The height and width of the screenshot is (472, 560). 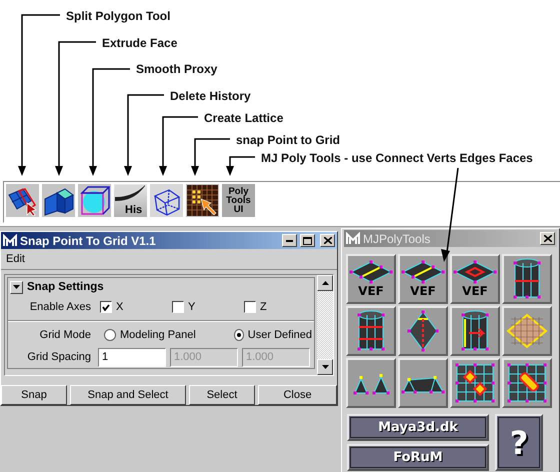 What do you see at coordinates (222, 395) in the screenshot?
I see `action-button: Select` at bounding box center [222, 395].